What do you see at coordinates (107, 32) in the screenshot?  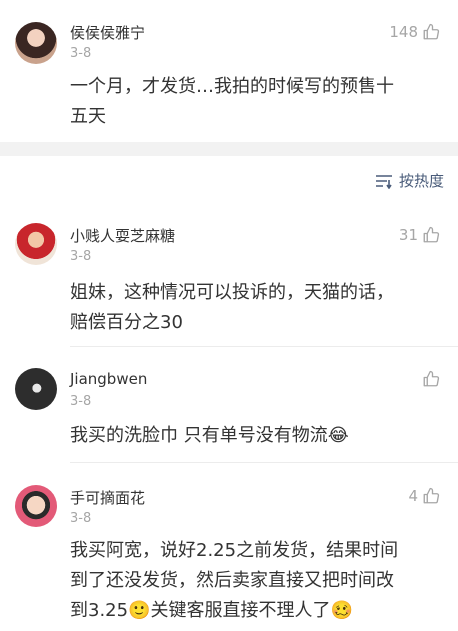 I see `comment-username: 侯侯侯雅宁` at bounding box center [107, 32].